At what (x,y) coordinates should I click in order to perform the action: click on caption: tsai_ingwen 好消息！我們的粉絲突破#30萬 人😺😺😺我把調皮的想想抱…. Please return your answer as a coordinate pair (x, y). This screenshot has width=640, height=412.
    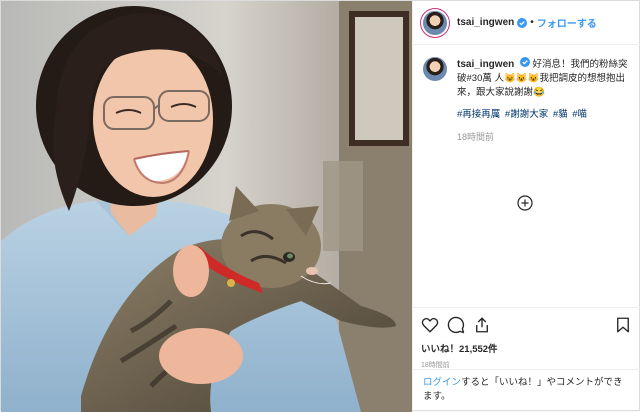
    Looking at the image, I should click on (527, 100).